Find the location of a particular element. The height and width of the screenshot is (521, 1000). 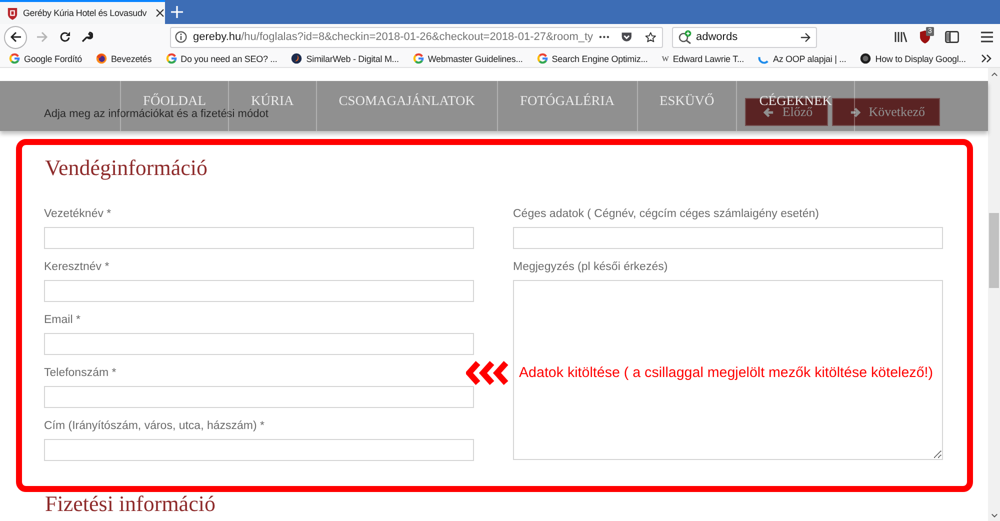

wrench-icon is located at coordinates (87, 37).